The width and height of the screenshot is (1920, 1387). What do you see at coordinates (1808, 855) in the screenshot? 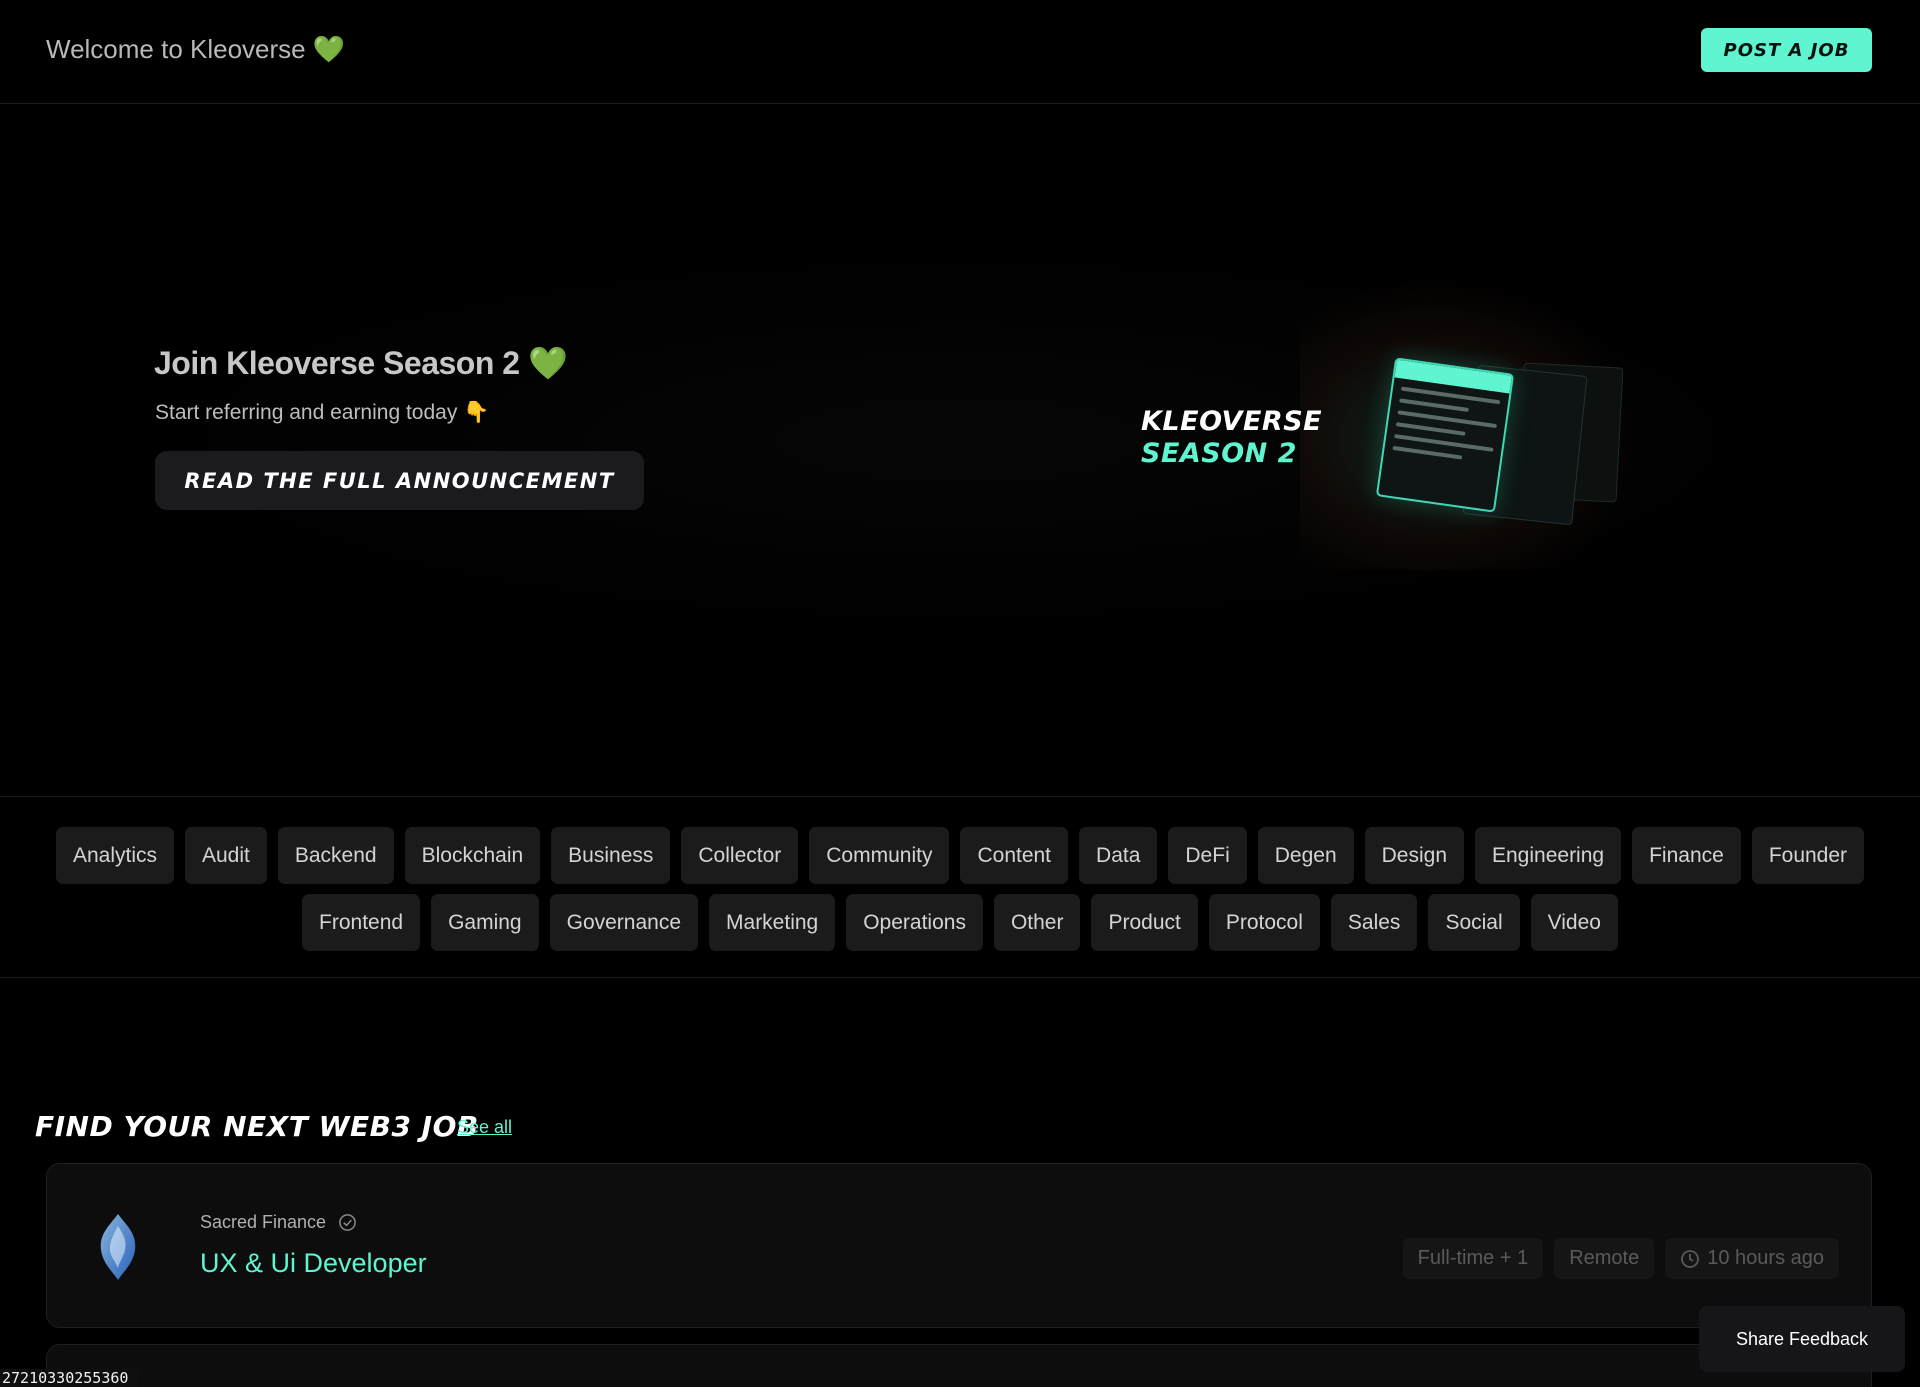
I see `category-chip-founder: Founder` at bounding box center [1808, 855].